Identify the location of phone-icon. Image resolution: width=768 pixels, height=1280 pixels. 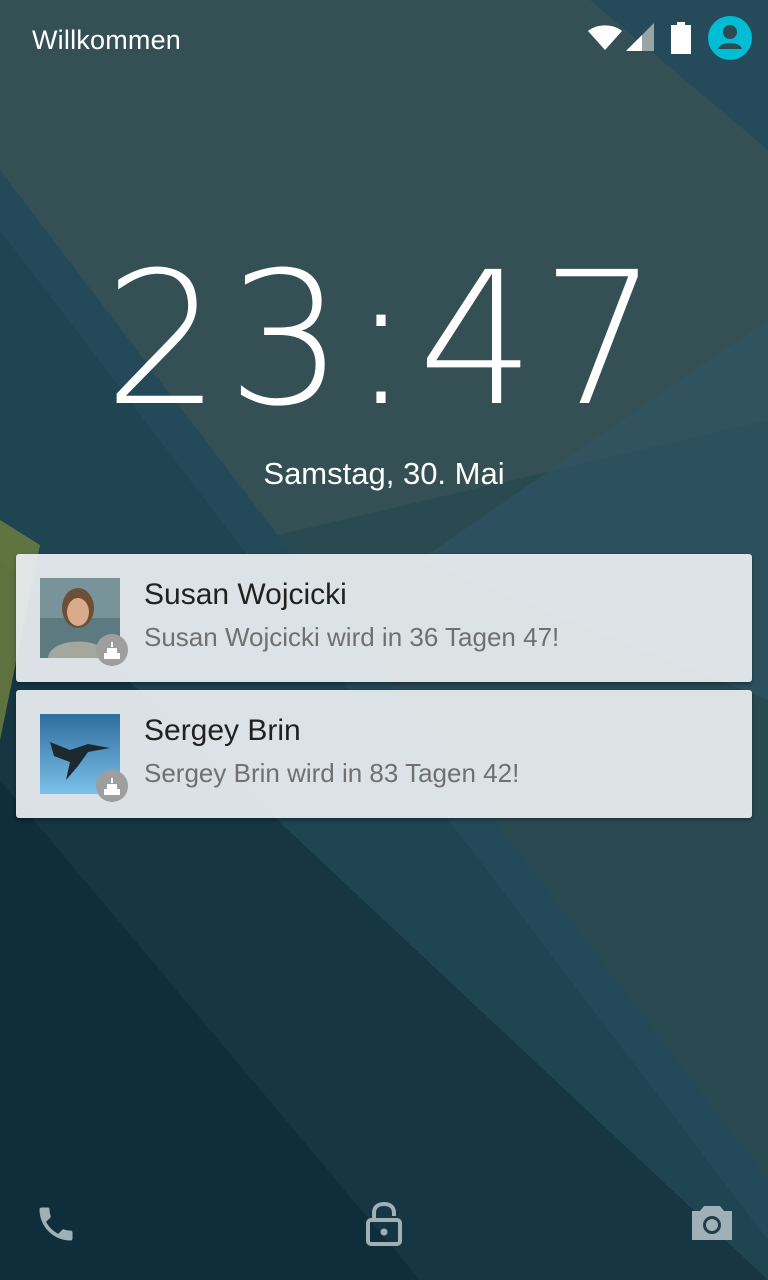
(56, 1224).